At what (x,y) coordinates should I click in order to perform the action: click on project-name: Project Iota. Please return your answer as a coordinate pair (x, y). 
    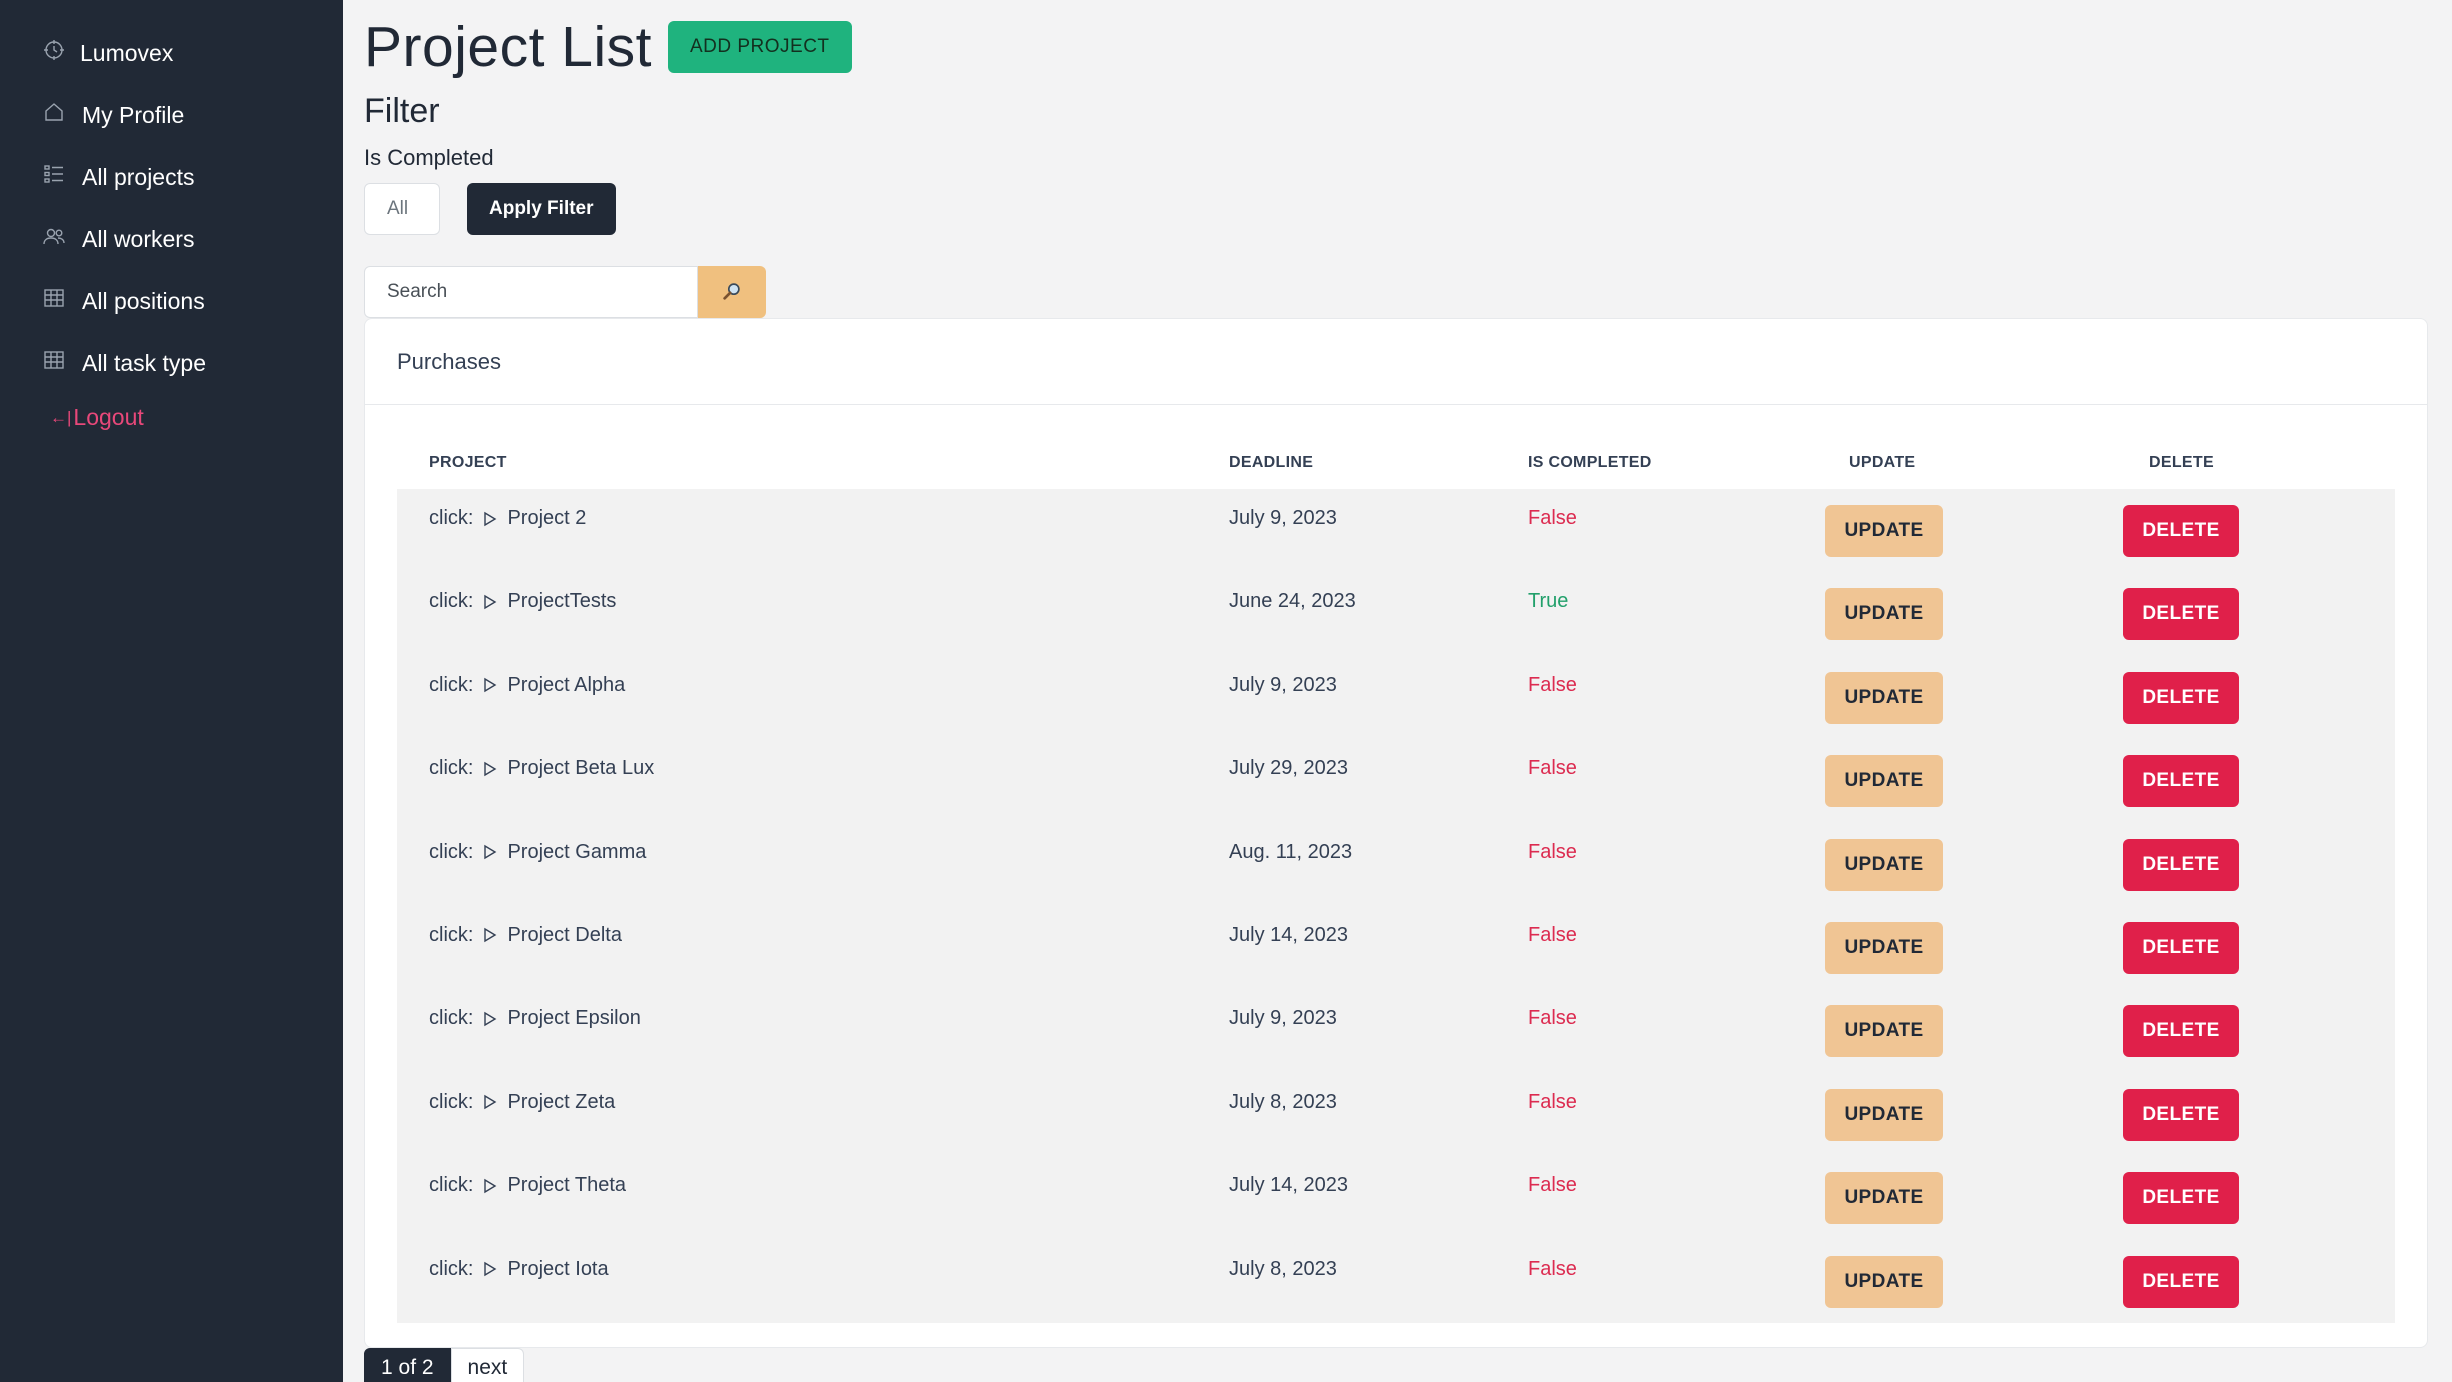
    Looking at the image, I should click on (558, 1268).